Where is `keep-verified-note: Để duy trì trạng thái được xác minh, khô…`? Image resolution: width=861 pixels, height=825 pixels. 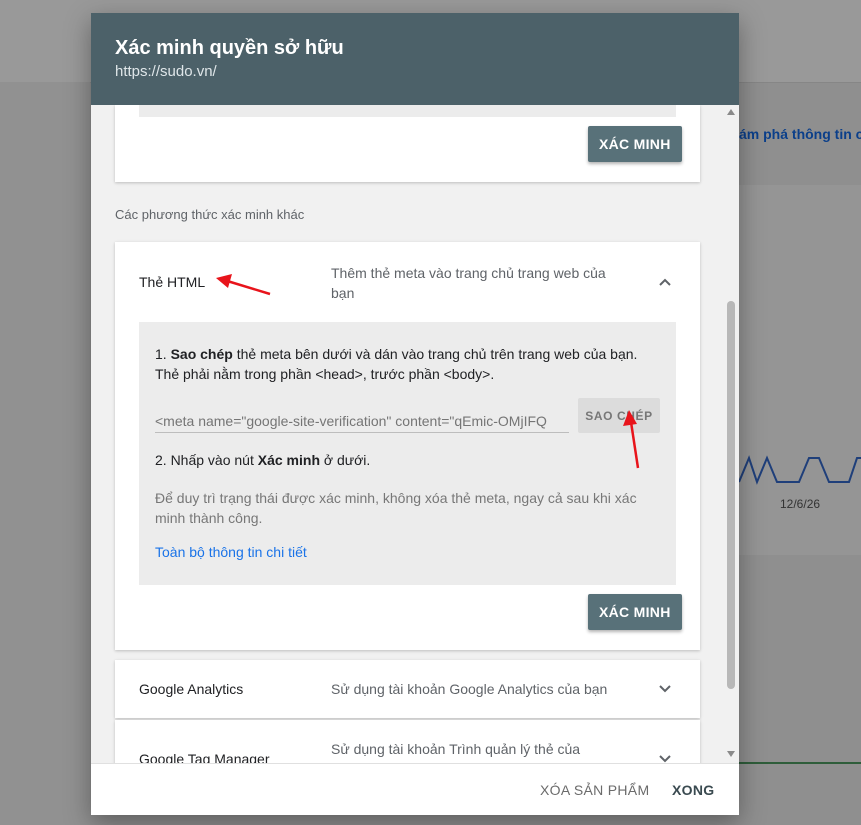 keep-verified-note: Để duy trì trạng thái được xác minh, khô… is located at coordinates (396, 508).